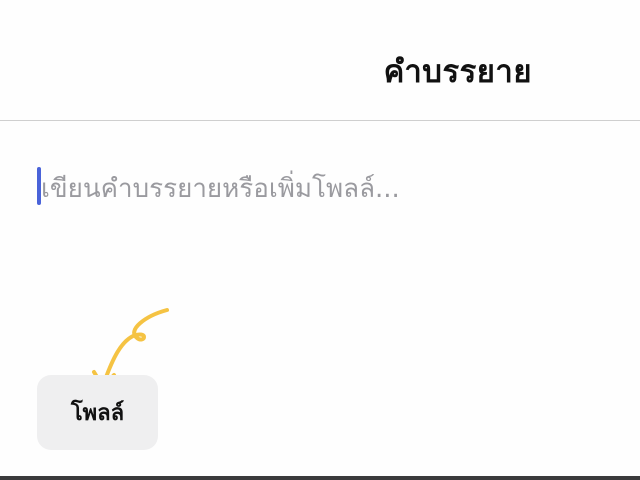 The width and height of the screenshot is (640, 480). Describe the element at coordinates (320, 478) in the screenshot. I see `bottom-divider` at that location.